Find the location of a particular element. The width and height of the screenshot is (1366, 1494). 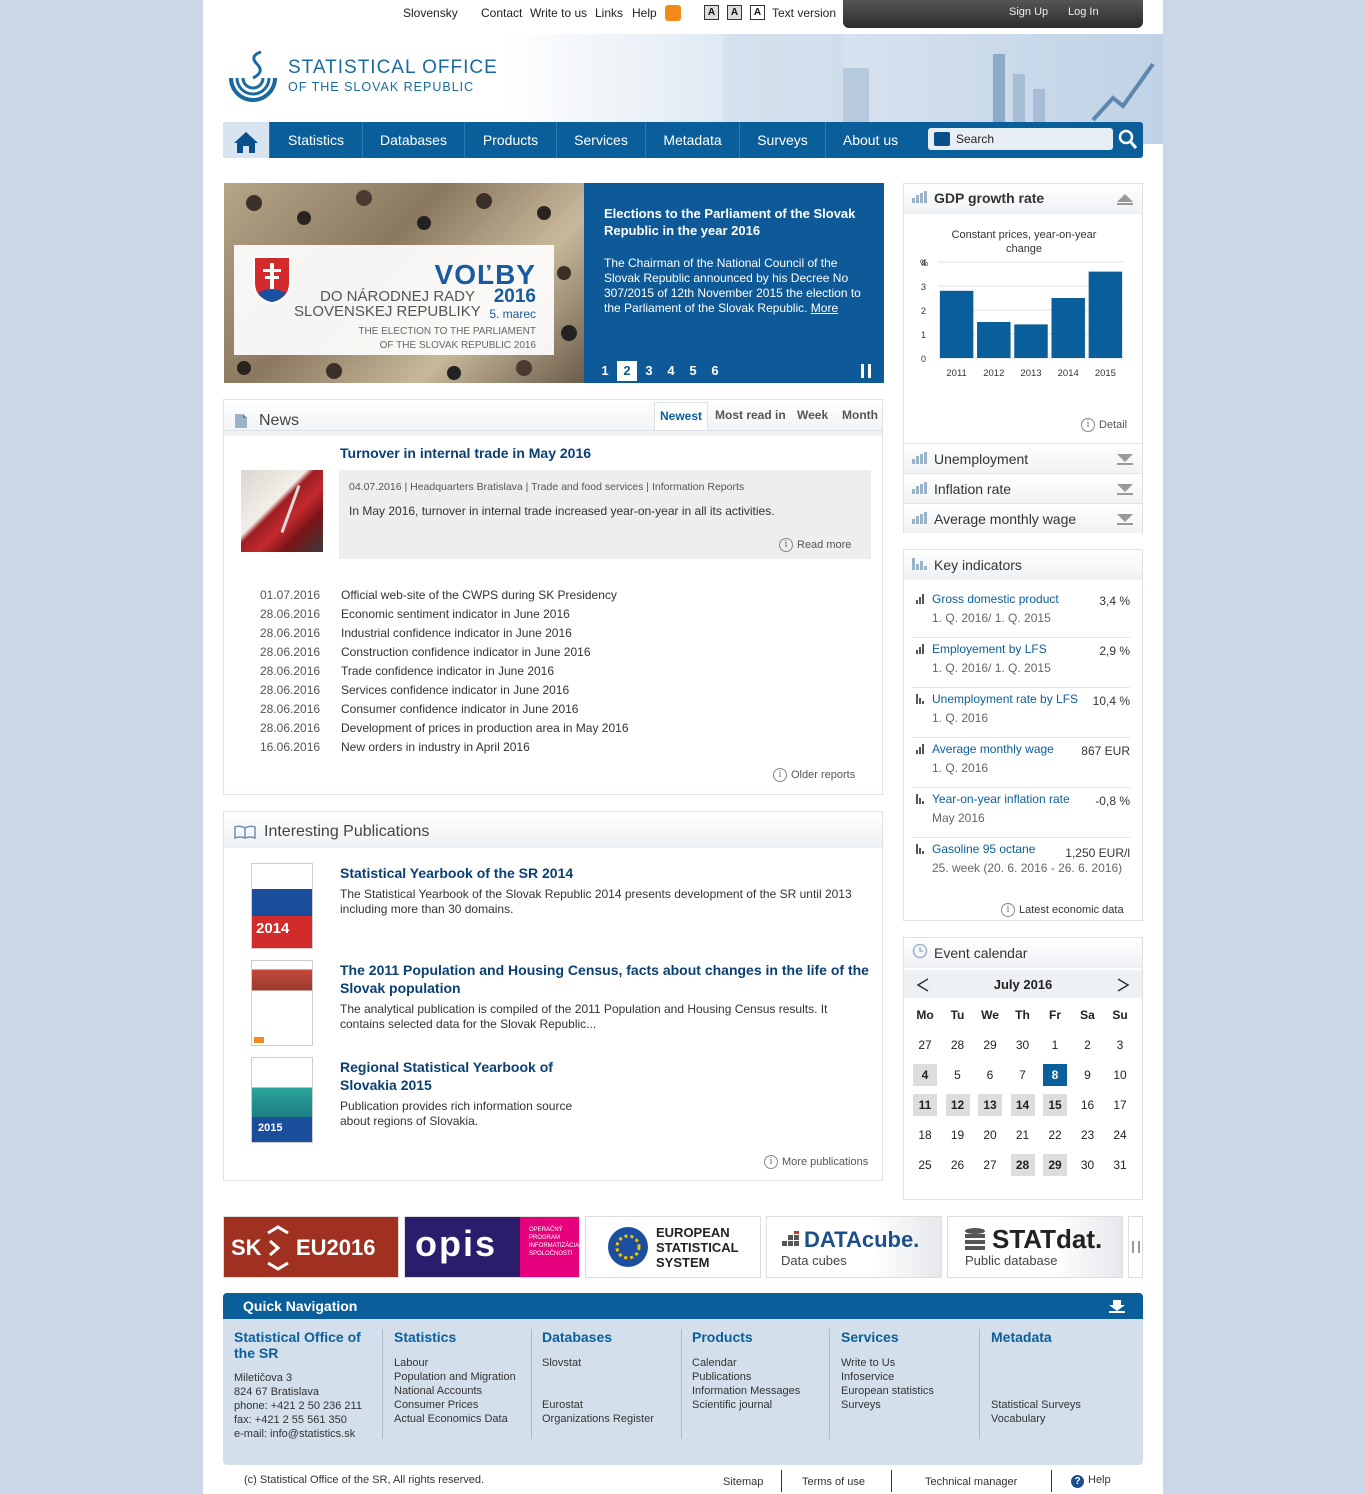

quicknav-link: Statistical Surveys is located at coordinates (1061, 1405).